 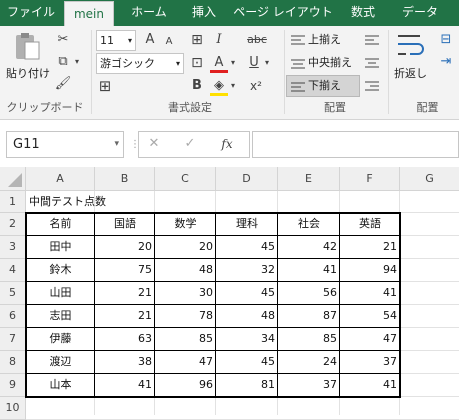 I want to click on italic-button: I, so click(x=219, y=40).